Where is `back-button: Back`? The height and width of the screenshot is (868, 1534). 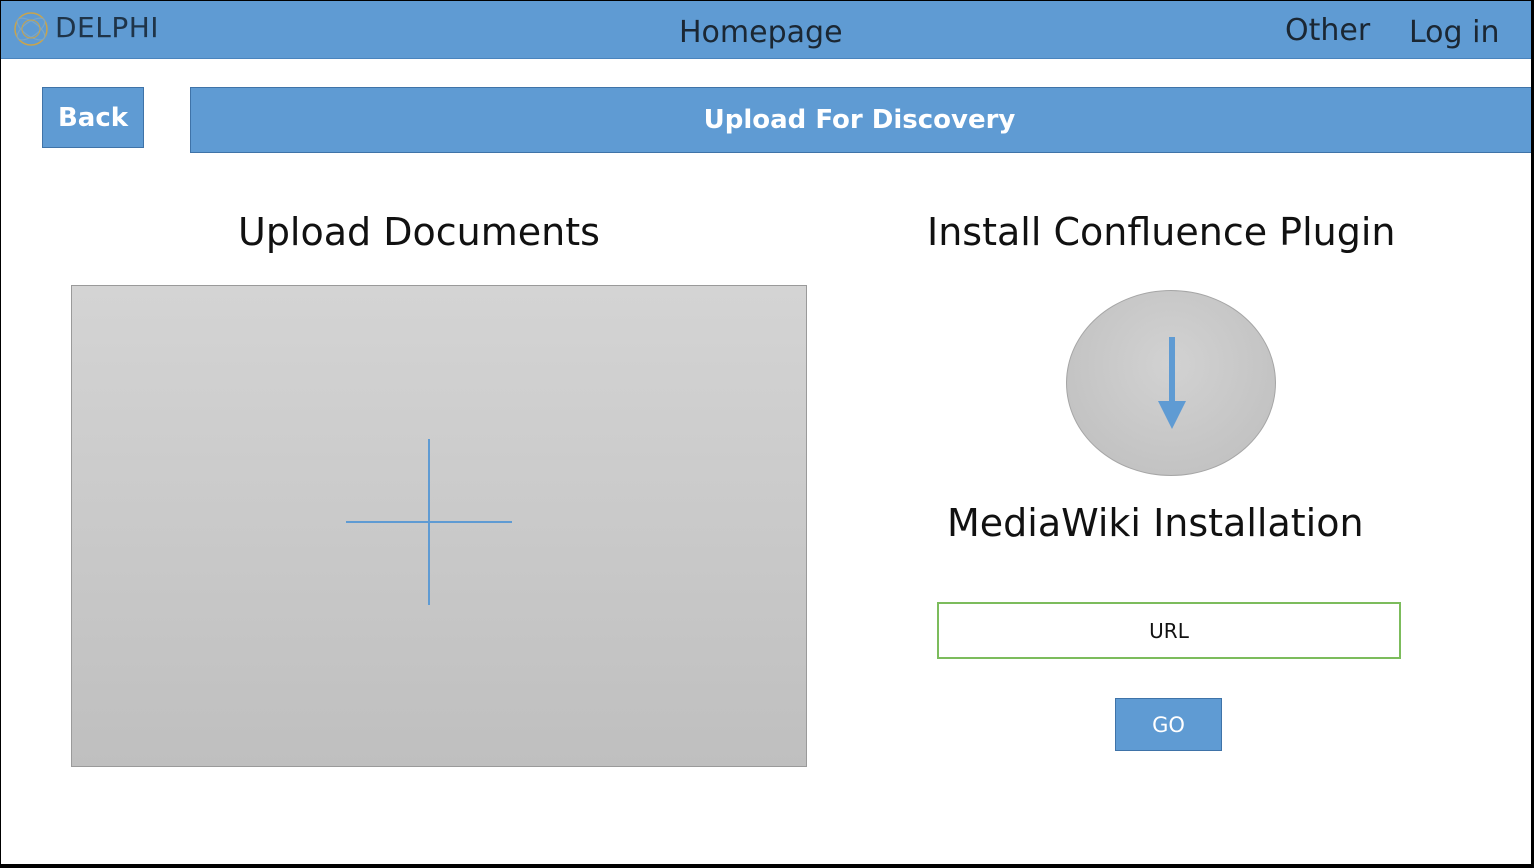
back-button: Back is located at coordinates (93, 117).